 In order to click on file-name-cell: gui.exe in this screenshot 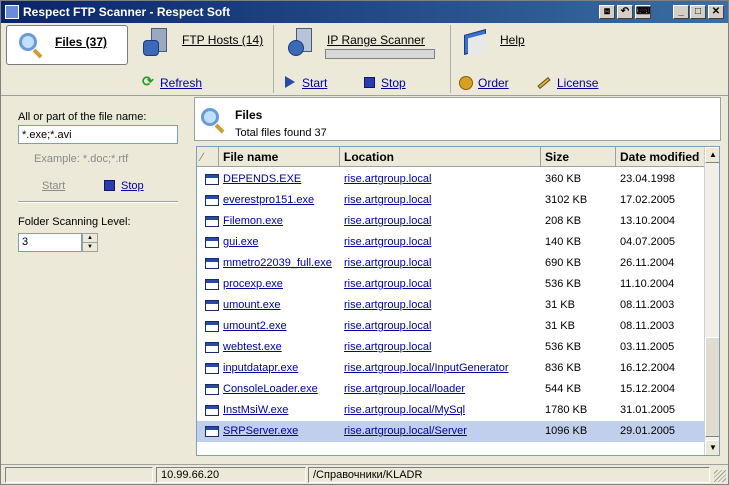, I will do `click(240, 242)`.